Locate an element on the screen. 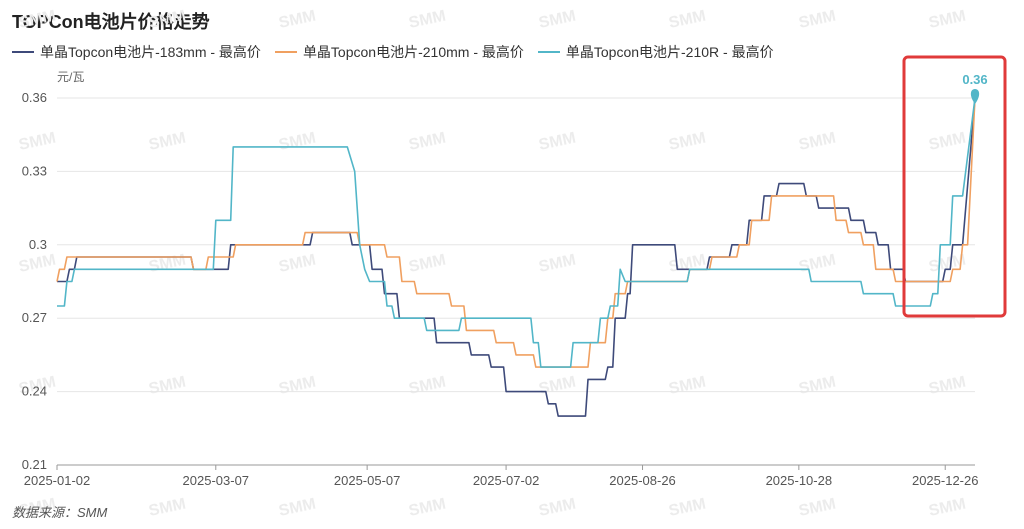  x-tick-label: 2025-08-26 is located at coordinates (642, 480).